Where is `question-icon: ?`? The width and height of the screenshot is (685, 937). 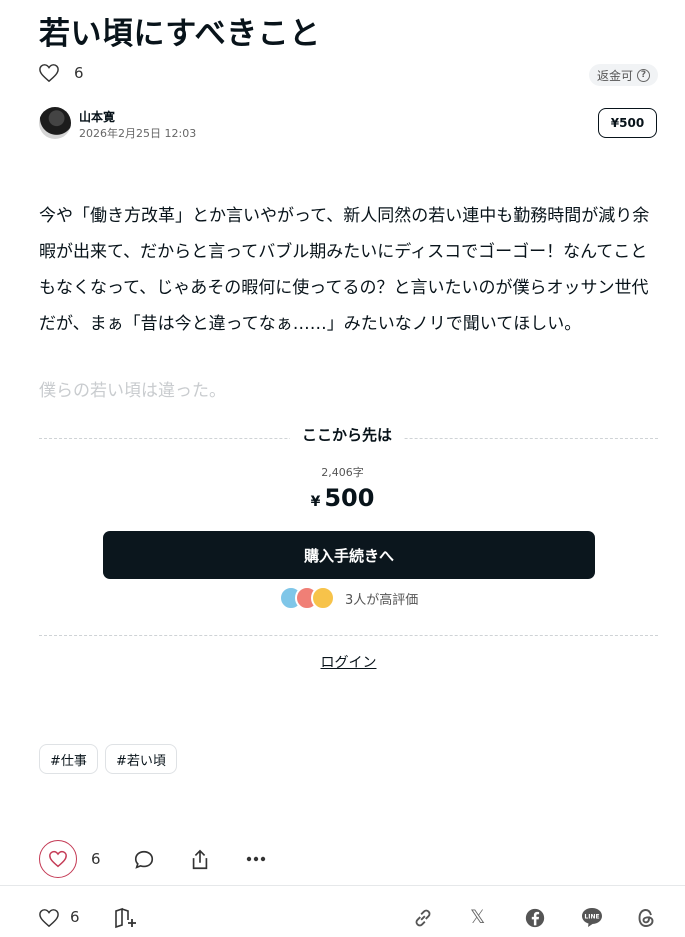
question-icon: ? is located at coordinates (643, 75).